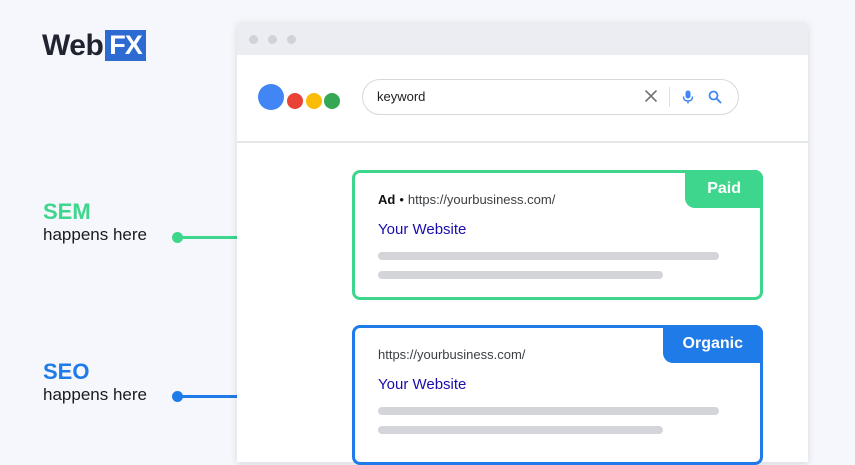  Describe the element at coordinates (724, 189) in the screenshot. I see `paid-badge: Paid` at that location.